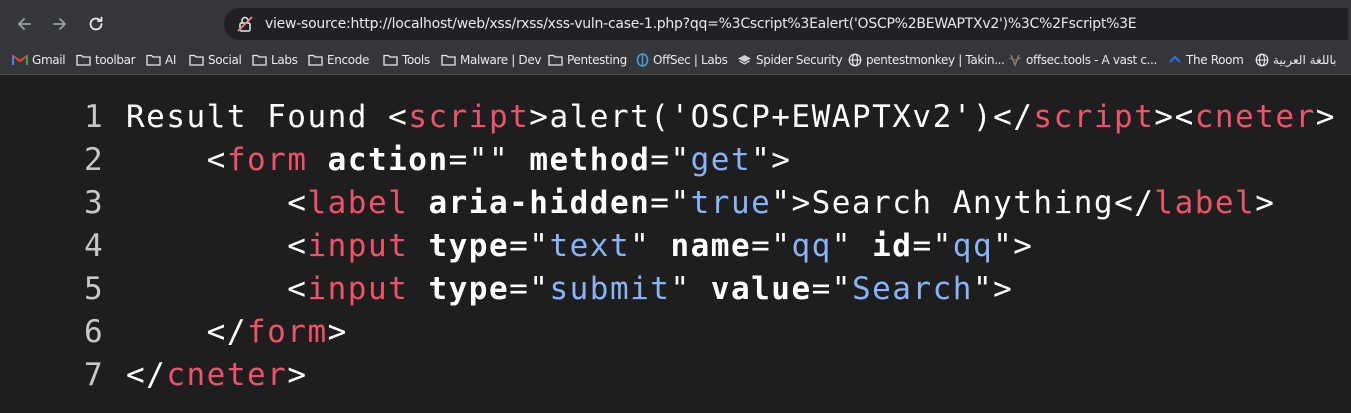 This screenshot has width=1351, height=413. I want to click on offsec-icon, so click(642, 60).